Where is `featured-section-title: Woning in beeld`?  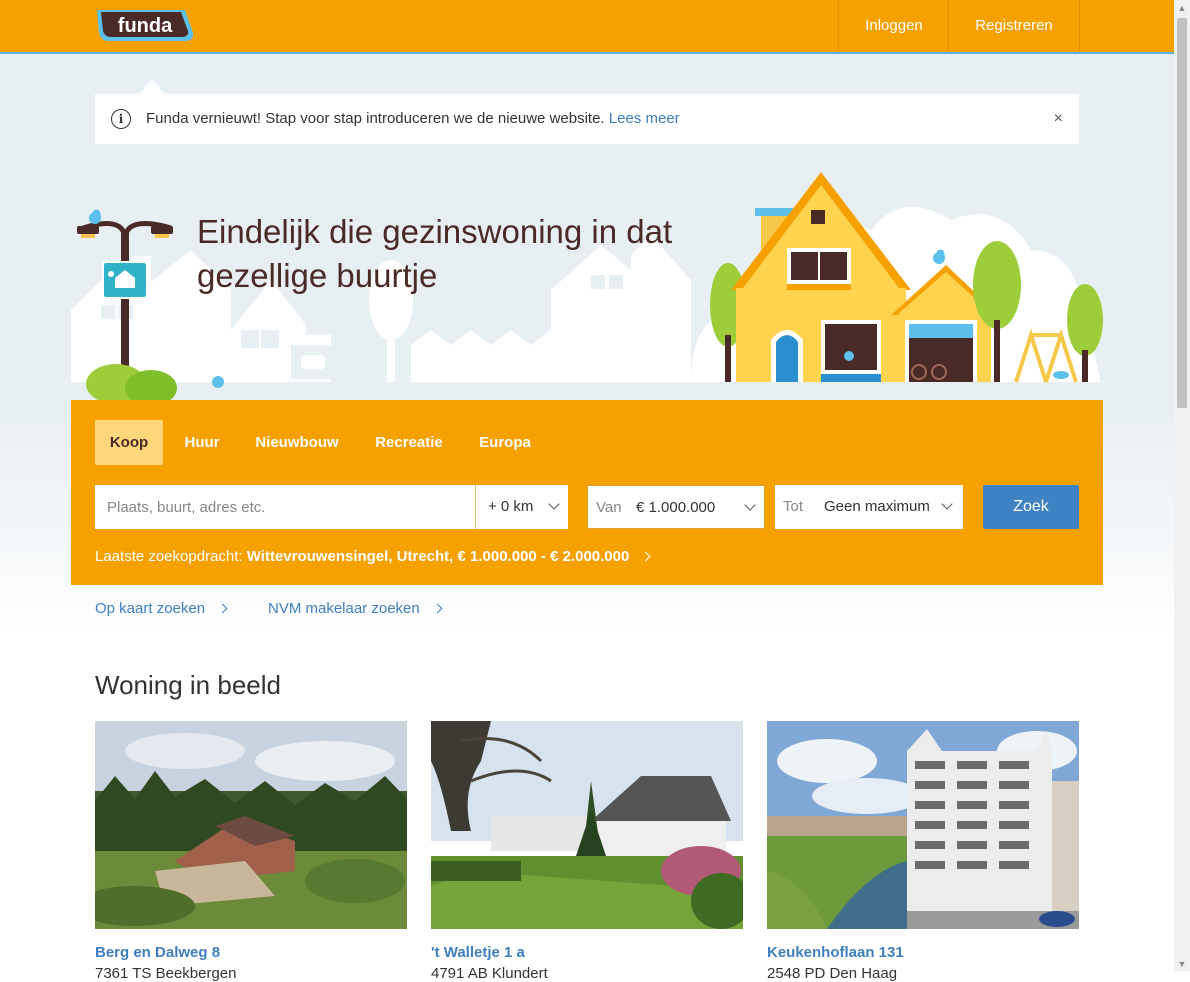 featured-section-title: Woning in beeld is located at coordinates (188, 685).